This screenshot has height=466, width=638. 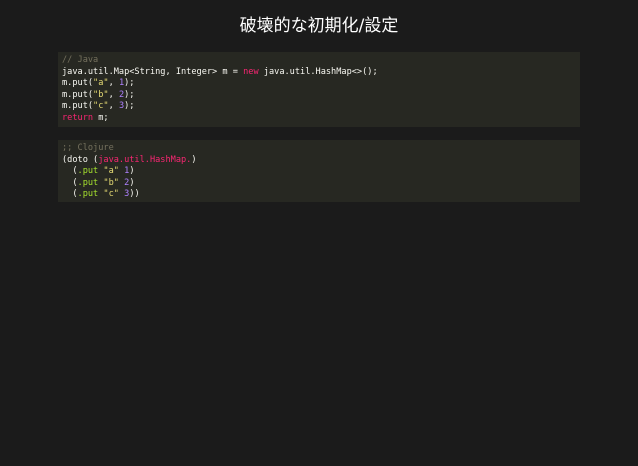 What do you see at coordinates (319, 161) in the screenshot?
I see `code-line: (doto (java.util.HashMap.)` at bounding box center [319, 161].